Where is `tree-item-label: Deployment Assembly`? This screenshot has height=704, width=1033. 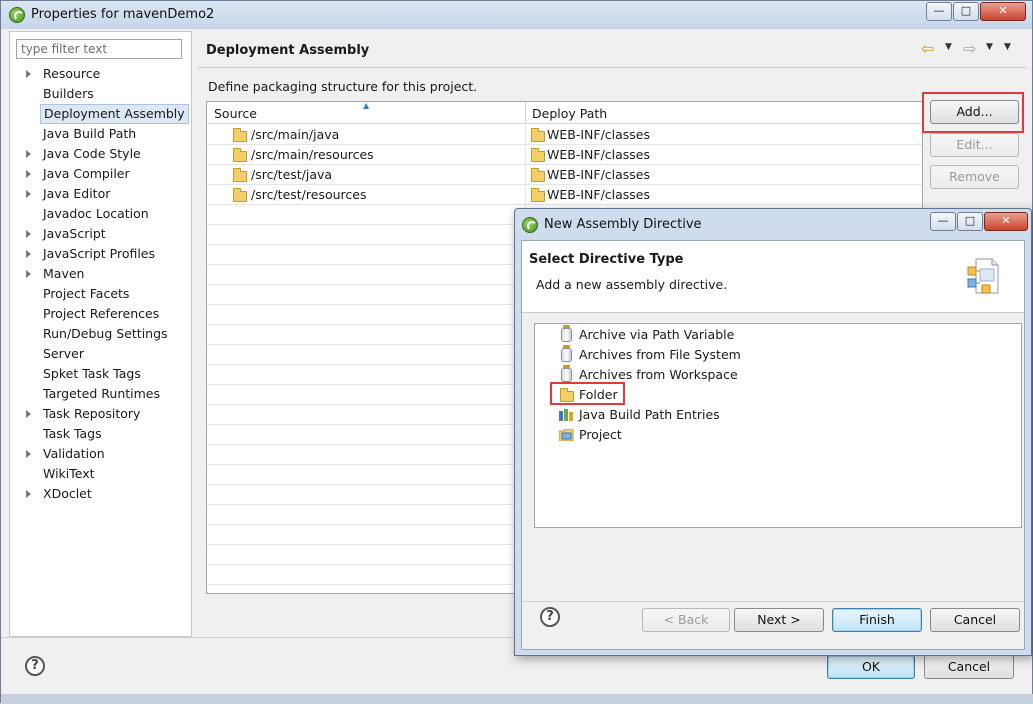
tree-item-label: Deployment Assembly is located at coordinates (114, 114).